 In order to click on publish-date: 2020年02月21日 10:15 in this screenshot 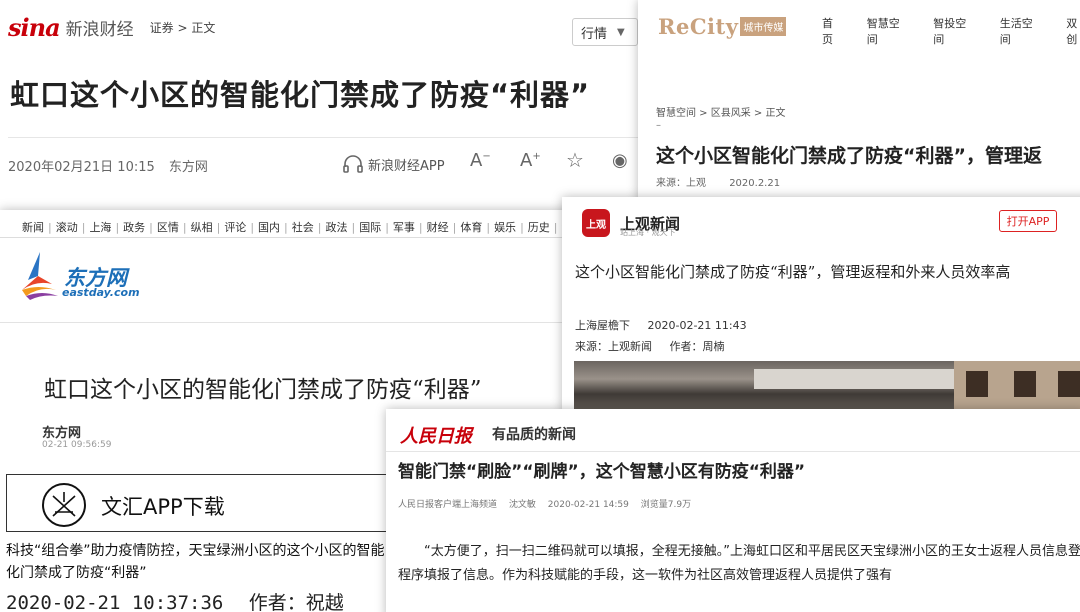, I will do `click(81, 167)`.